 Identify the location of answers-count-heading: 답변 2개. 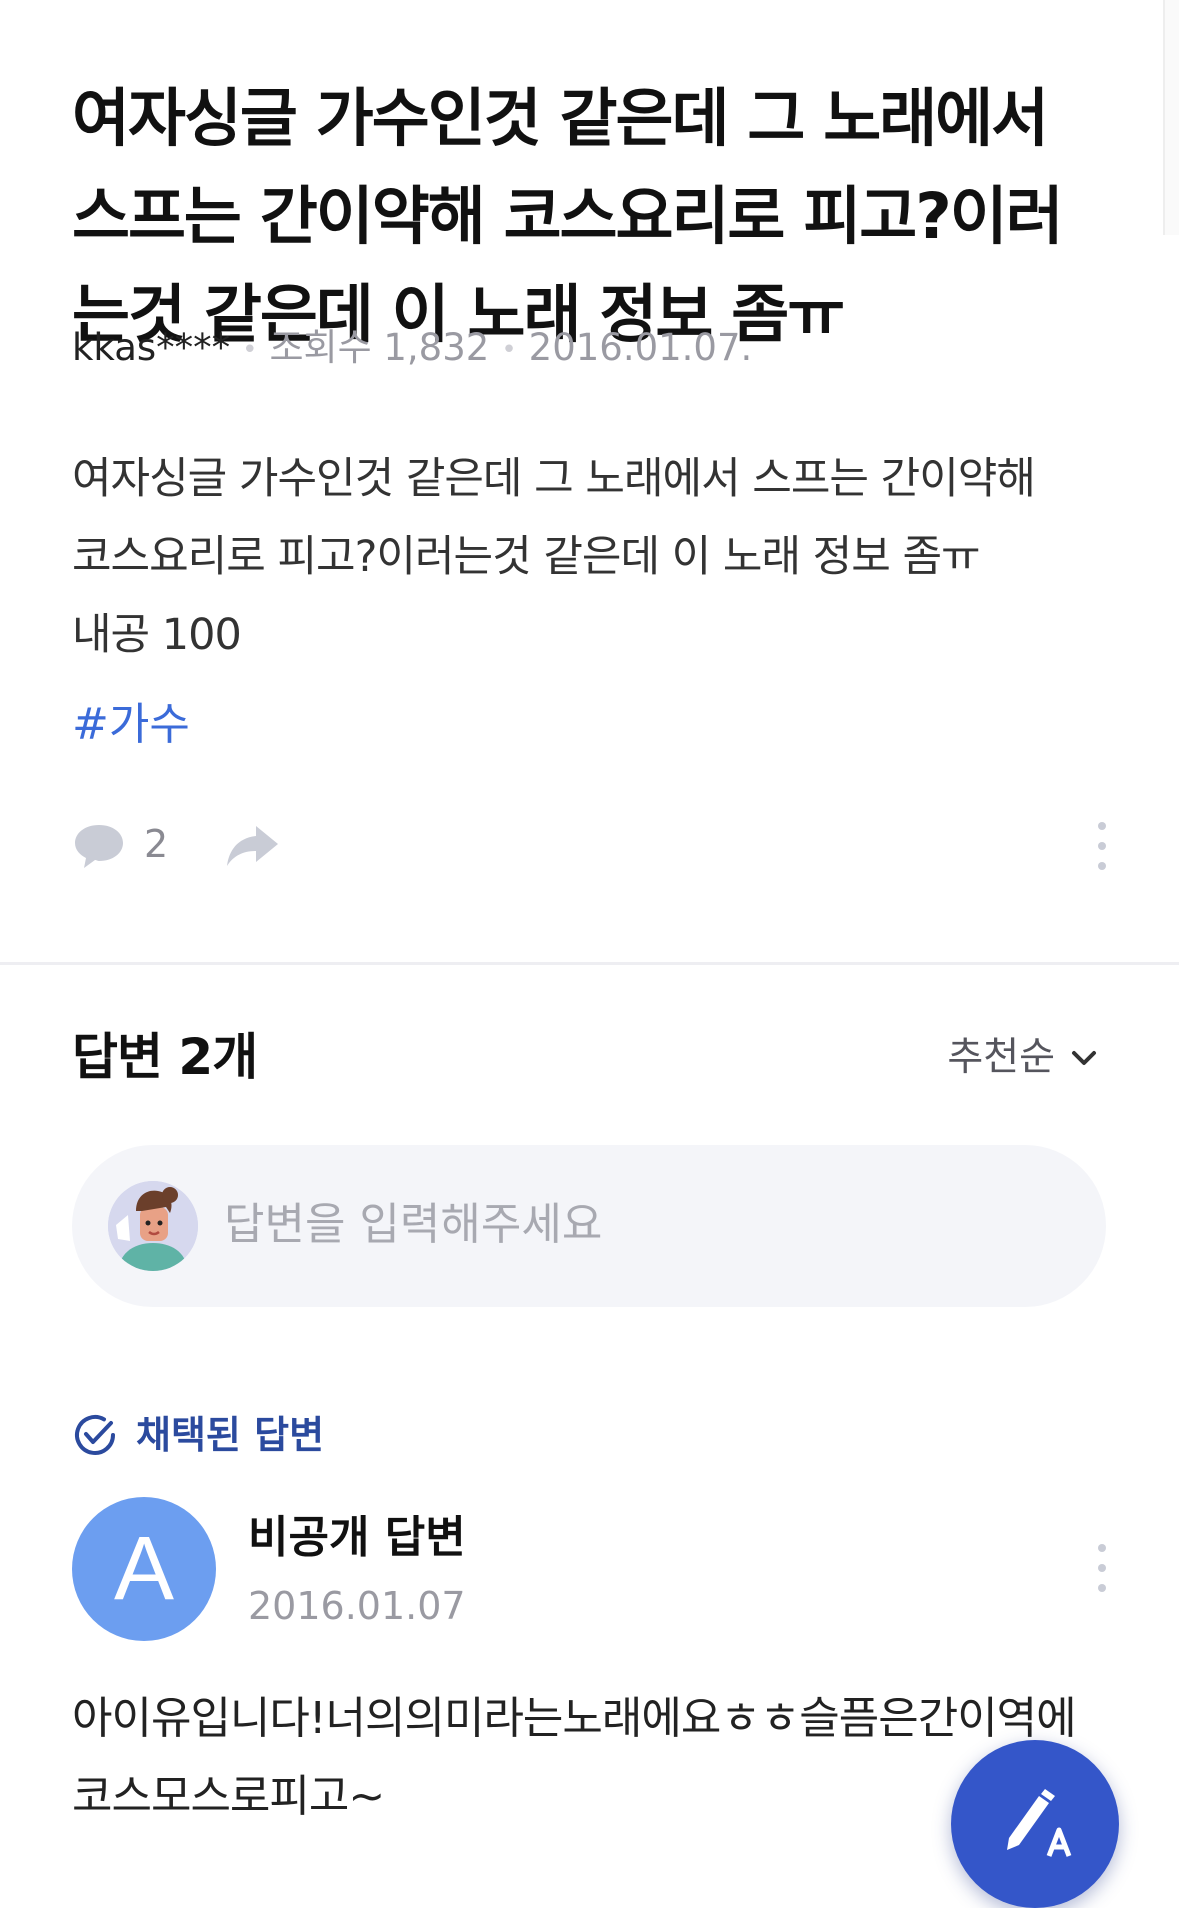
(165, 1057).